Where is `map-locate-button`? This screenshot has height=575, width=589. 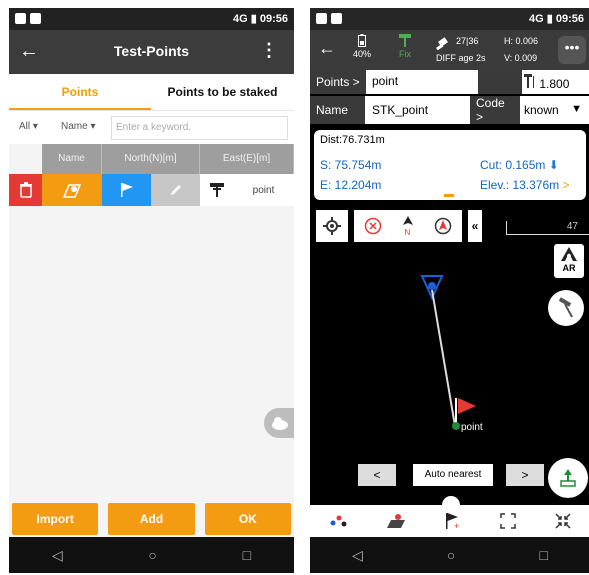 map-locate-button is located at coordinates (72, 190).